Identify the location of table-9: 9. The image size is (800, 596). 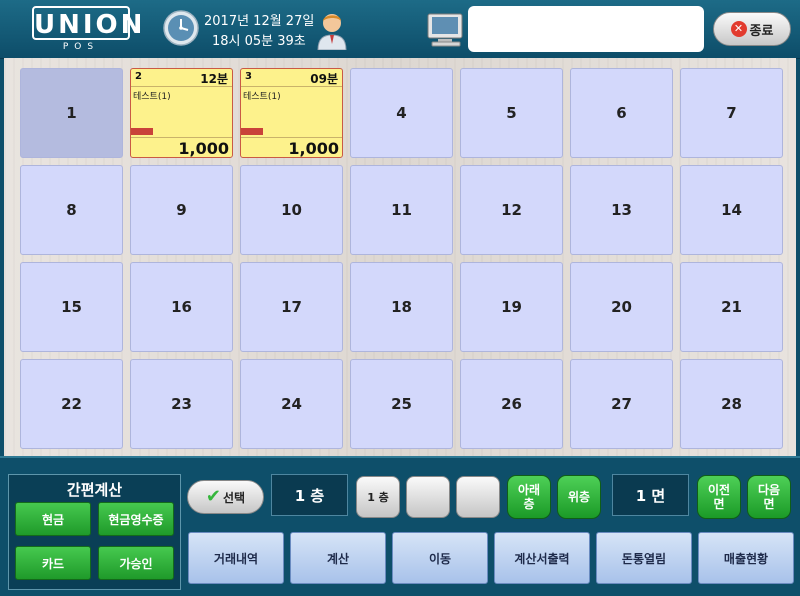
(181, 210).